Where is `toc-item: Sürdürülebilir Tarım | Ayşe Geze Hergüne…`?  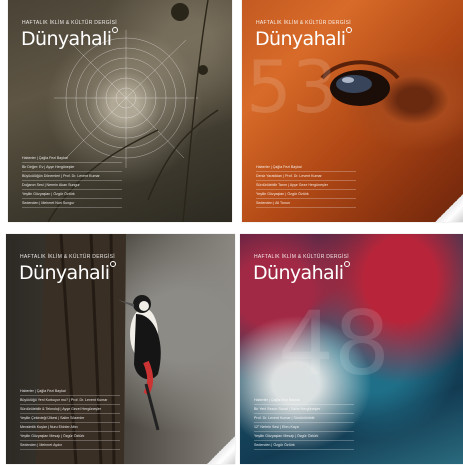 toc-item: Sürdürülebilir Tarım | Ayşe Geze Hergüne… is located at coordinates (306, 185).